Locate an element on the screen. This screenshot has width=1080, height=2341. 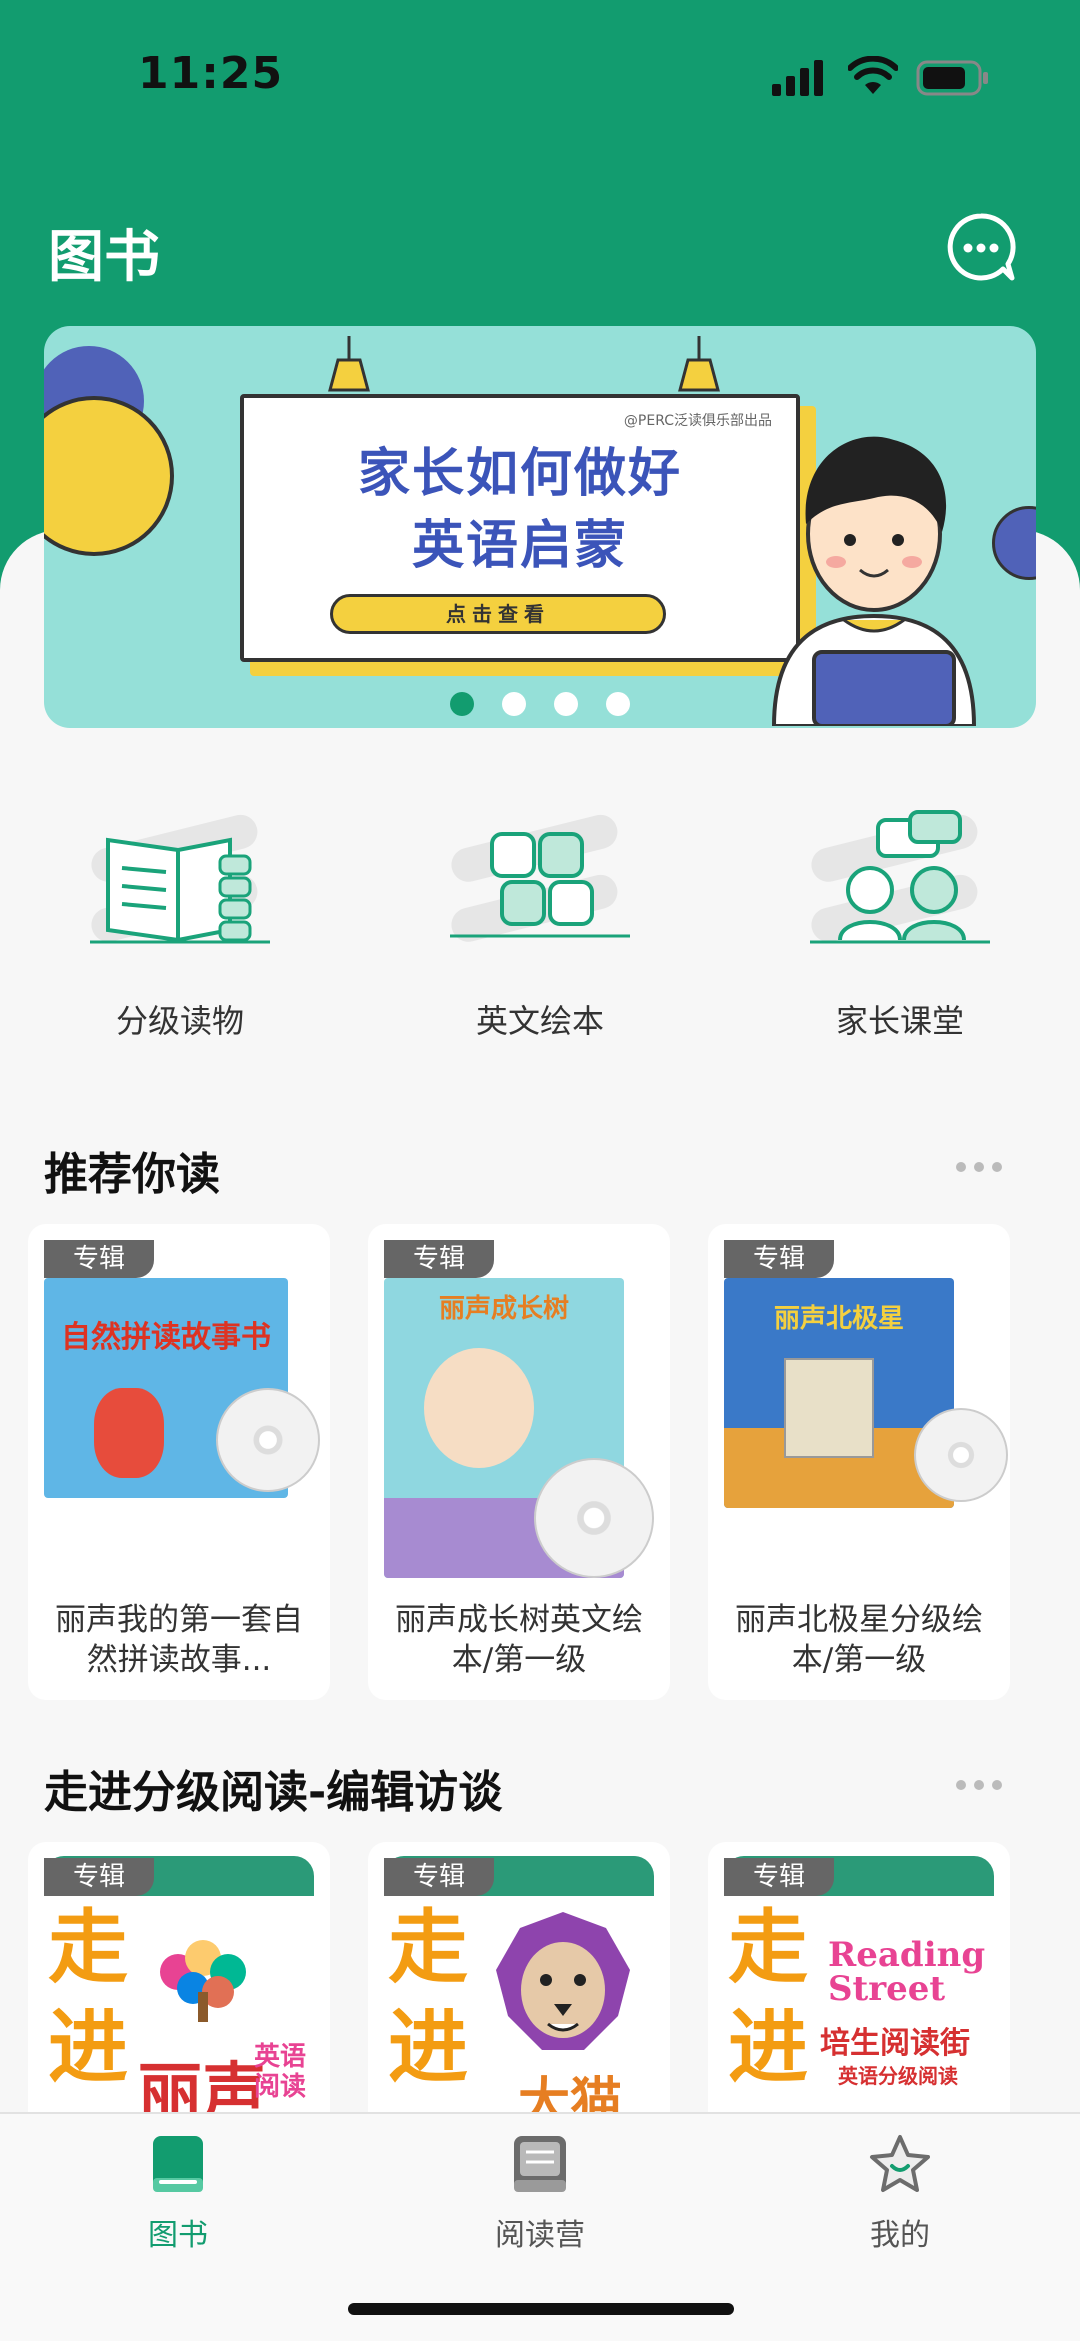
books-abc-icon is located at coordinates (180, 879).